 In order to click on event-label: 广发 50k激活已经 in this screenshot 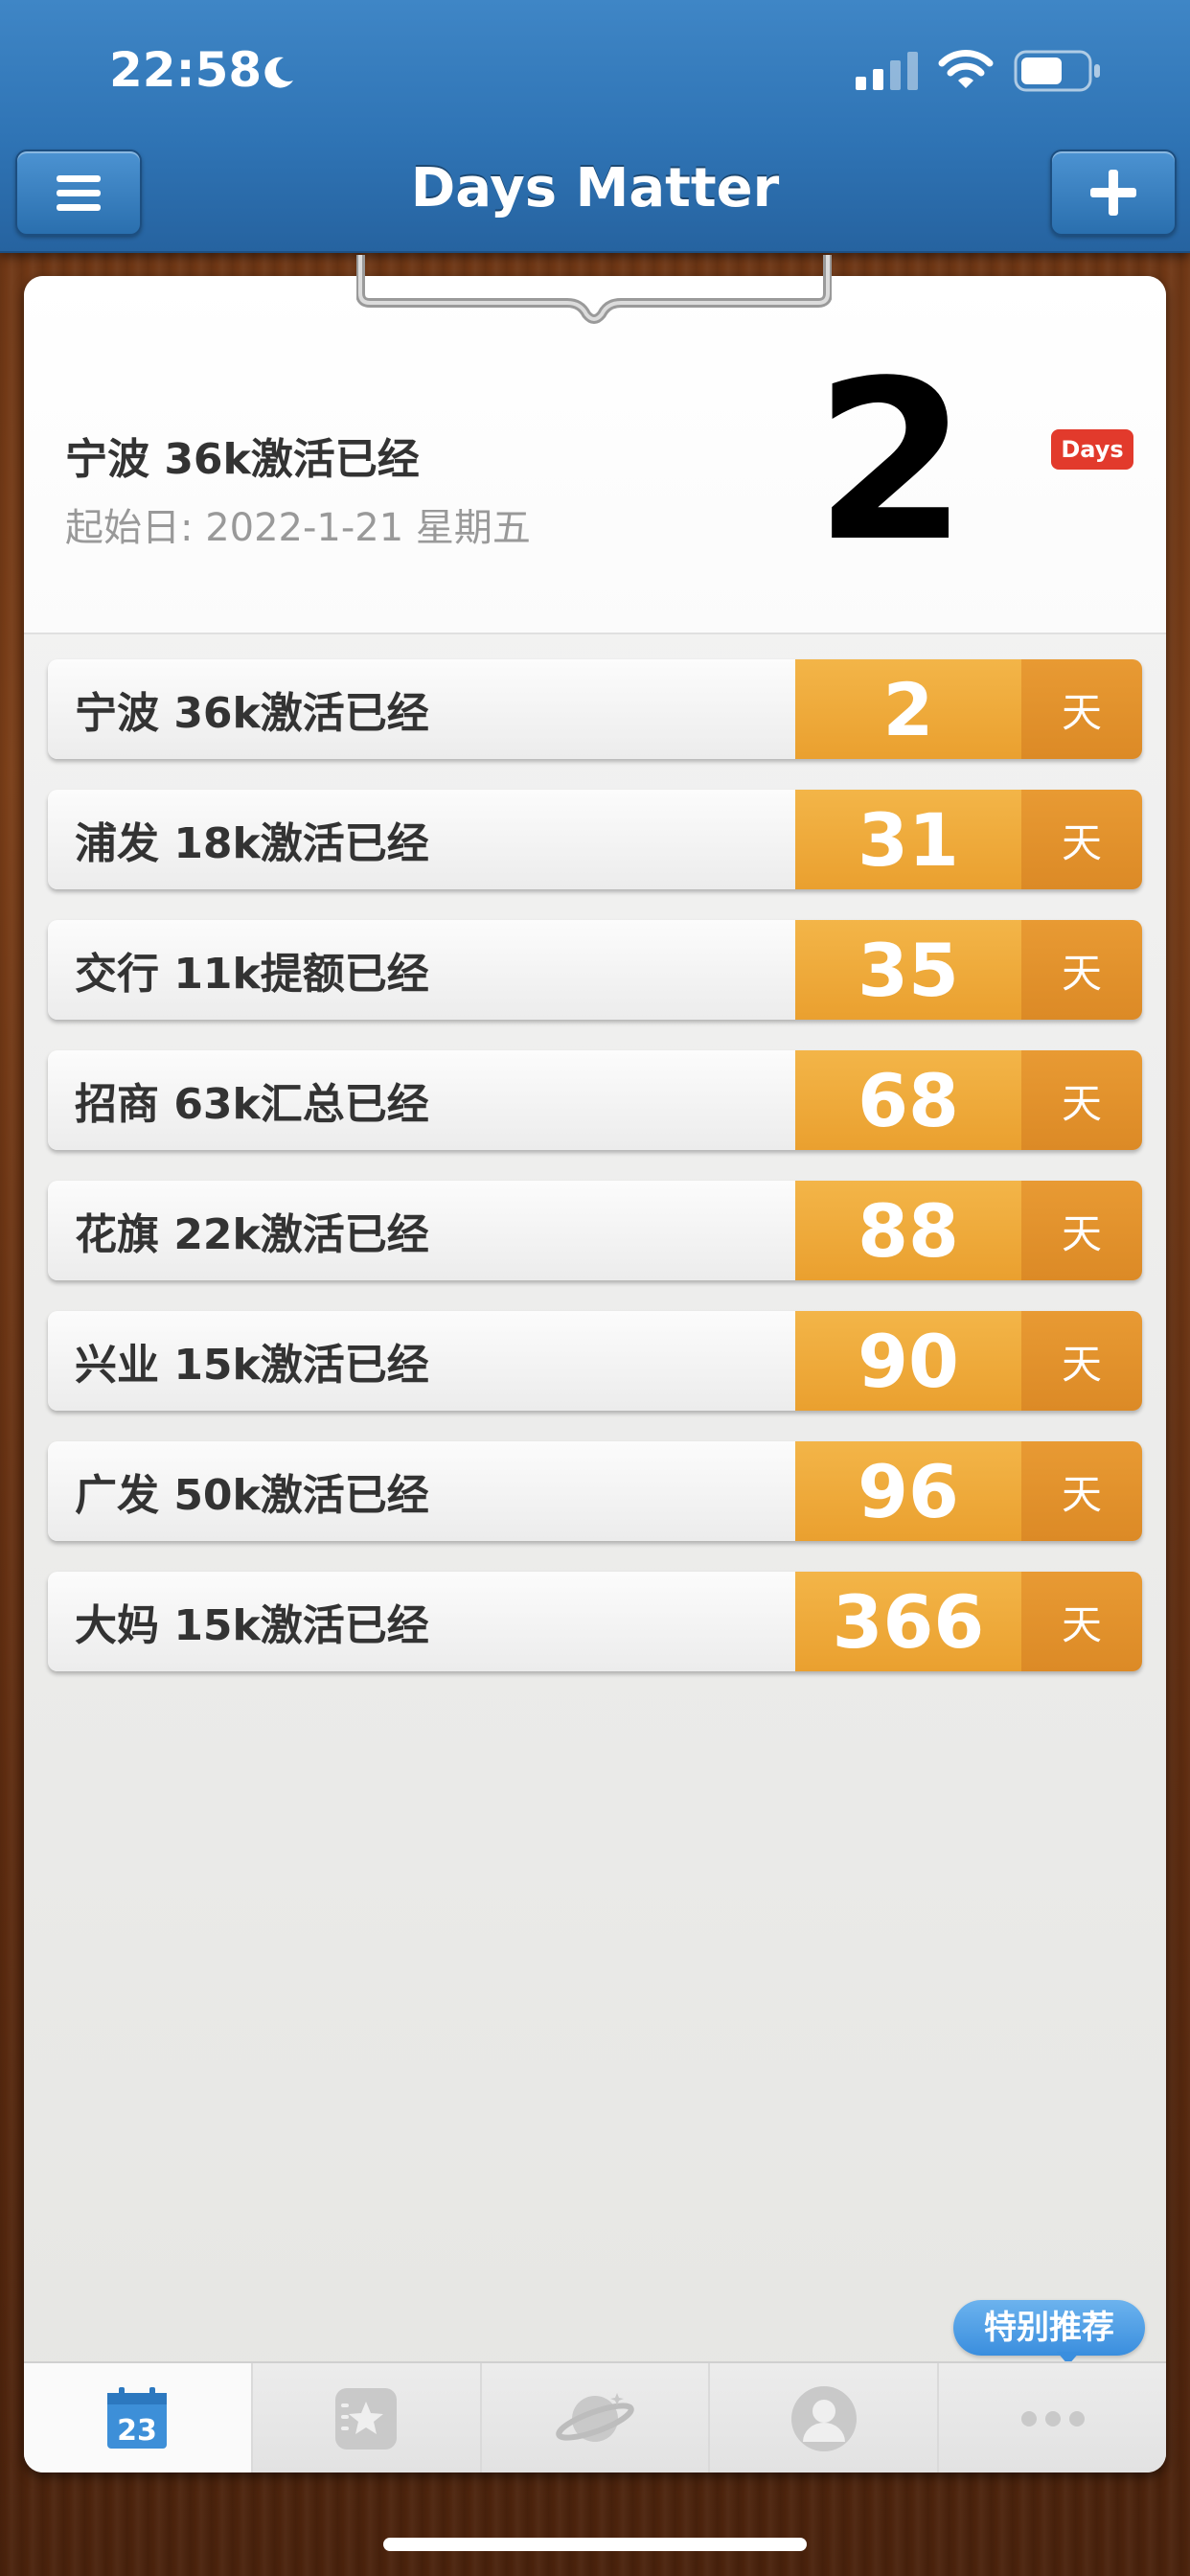, I will do `click(421, 1491)`.